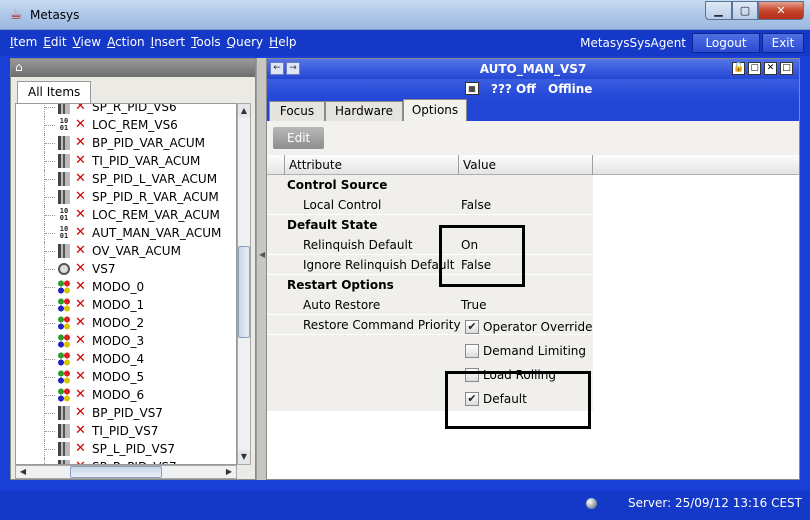 The height and width of the screenshot is (520, 810). What do you see at coordinates (244, 457) in the screenshot?
I see `scroll-down-arrow-icon: ▼` at bounding box center [244, 457].